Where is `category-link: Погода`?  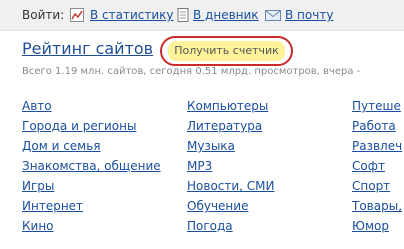 category-link: Погода is located at coordinates (231, 226).